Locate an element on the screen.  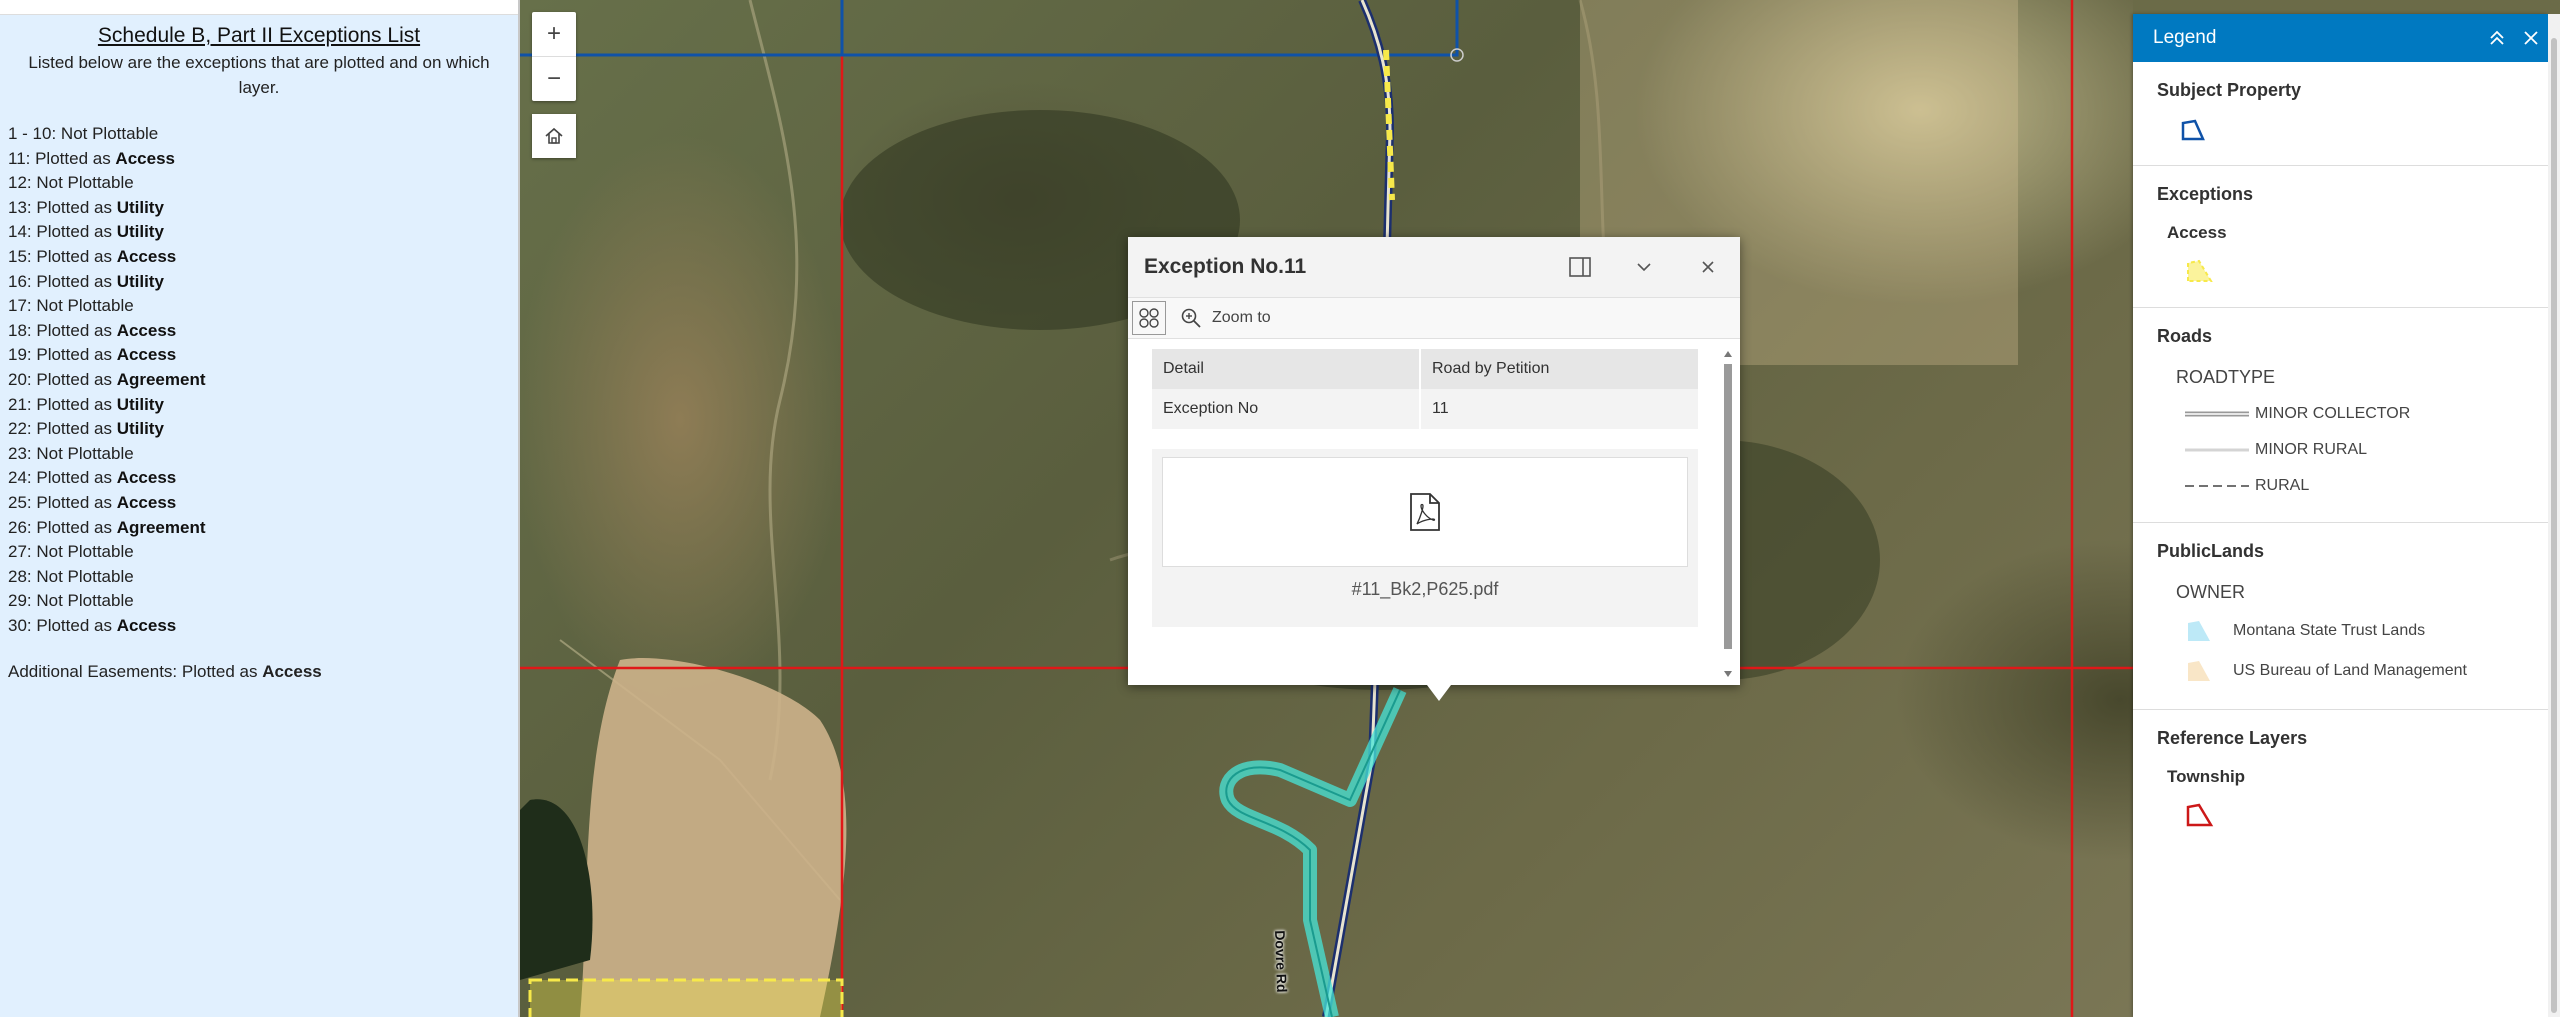
exception-row: 20: Plotted as Agreement is located at coordinates (263, 380).